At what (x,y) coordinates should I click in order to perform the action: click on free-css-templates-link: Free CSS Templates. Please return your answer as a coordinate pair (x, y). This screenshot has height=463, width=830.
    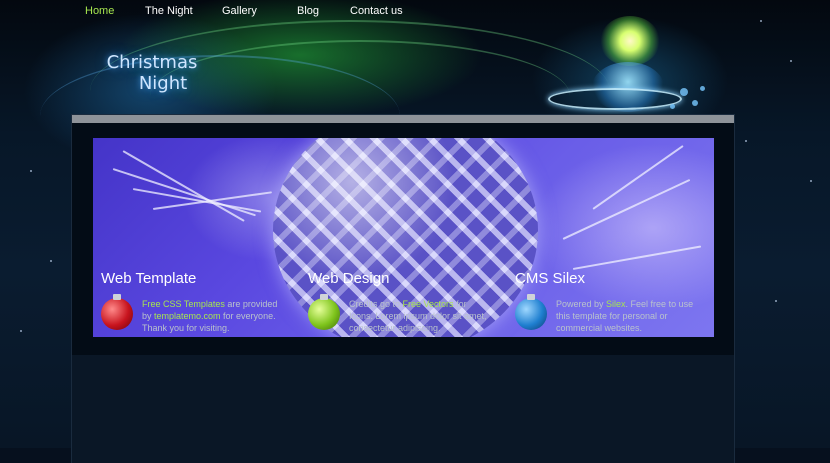
    Looking at the image, I should click on (183, 304).